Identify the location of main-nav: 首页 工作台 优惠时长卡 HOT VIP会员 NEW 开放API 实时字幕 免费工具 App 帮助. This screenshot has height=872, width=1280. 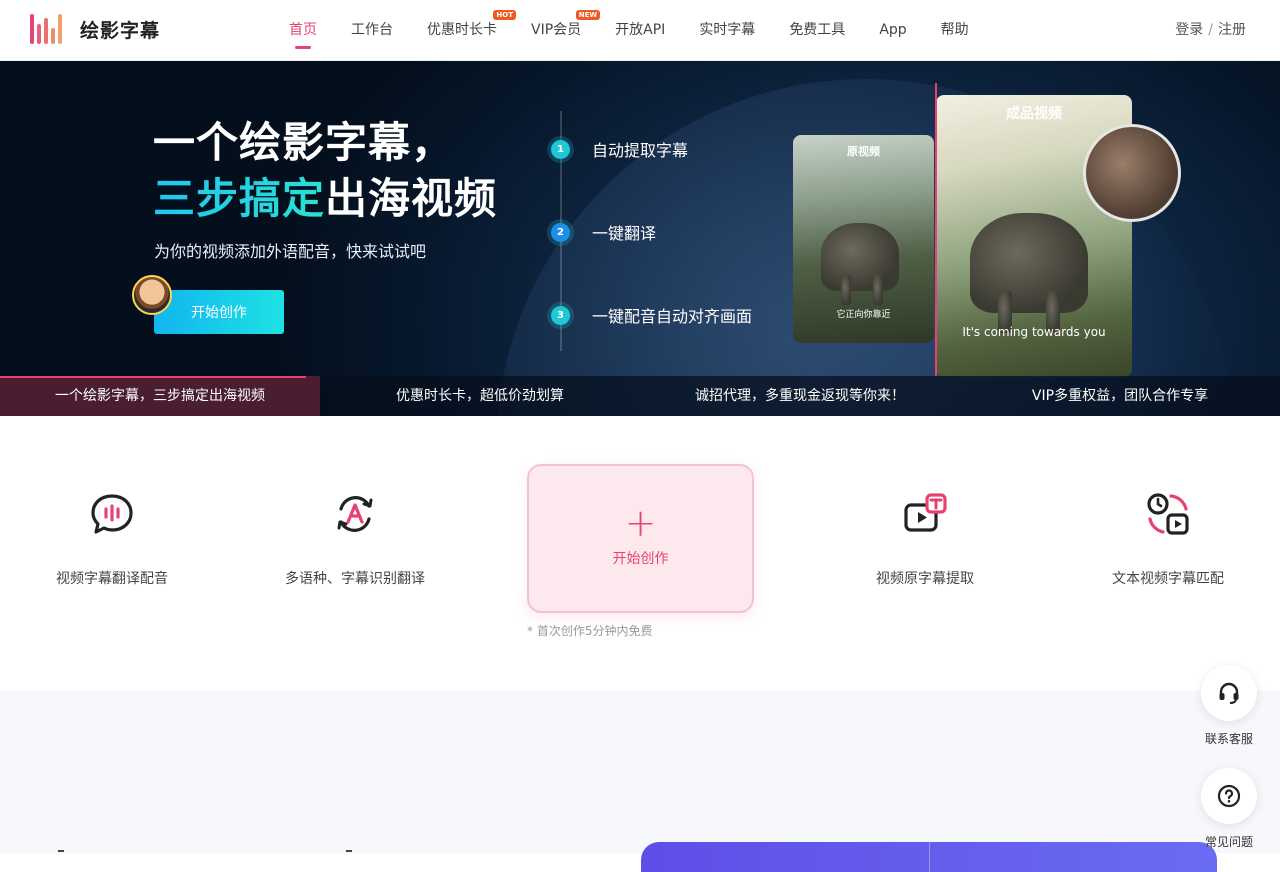
(629, 30).